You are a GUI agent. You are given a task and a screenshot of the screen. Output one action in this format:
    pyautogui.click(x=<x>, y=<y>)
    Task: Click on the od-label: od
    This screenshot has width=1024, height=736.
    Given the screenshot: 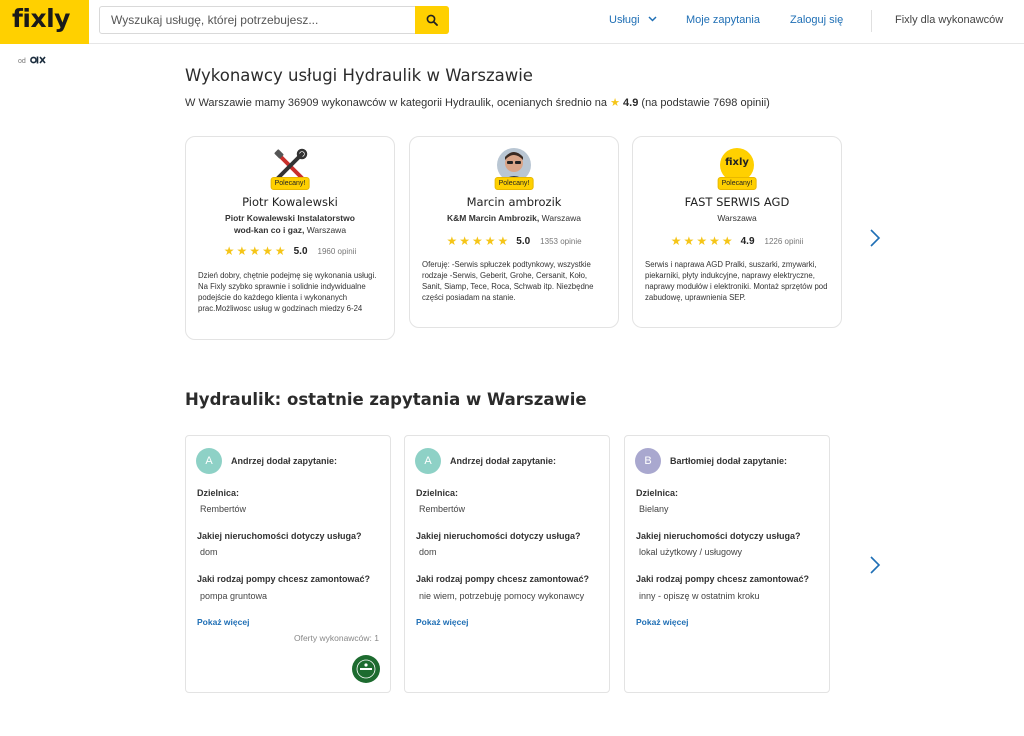 What is the action you would take?
    pyautogui.click(x=22, y=61)
    